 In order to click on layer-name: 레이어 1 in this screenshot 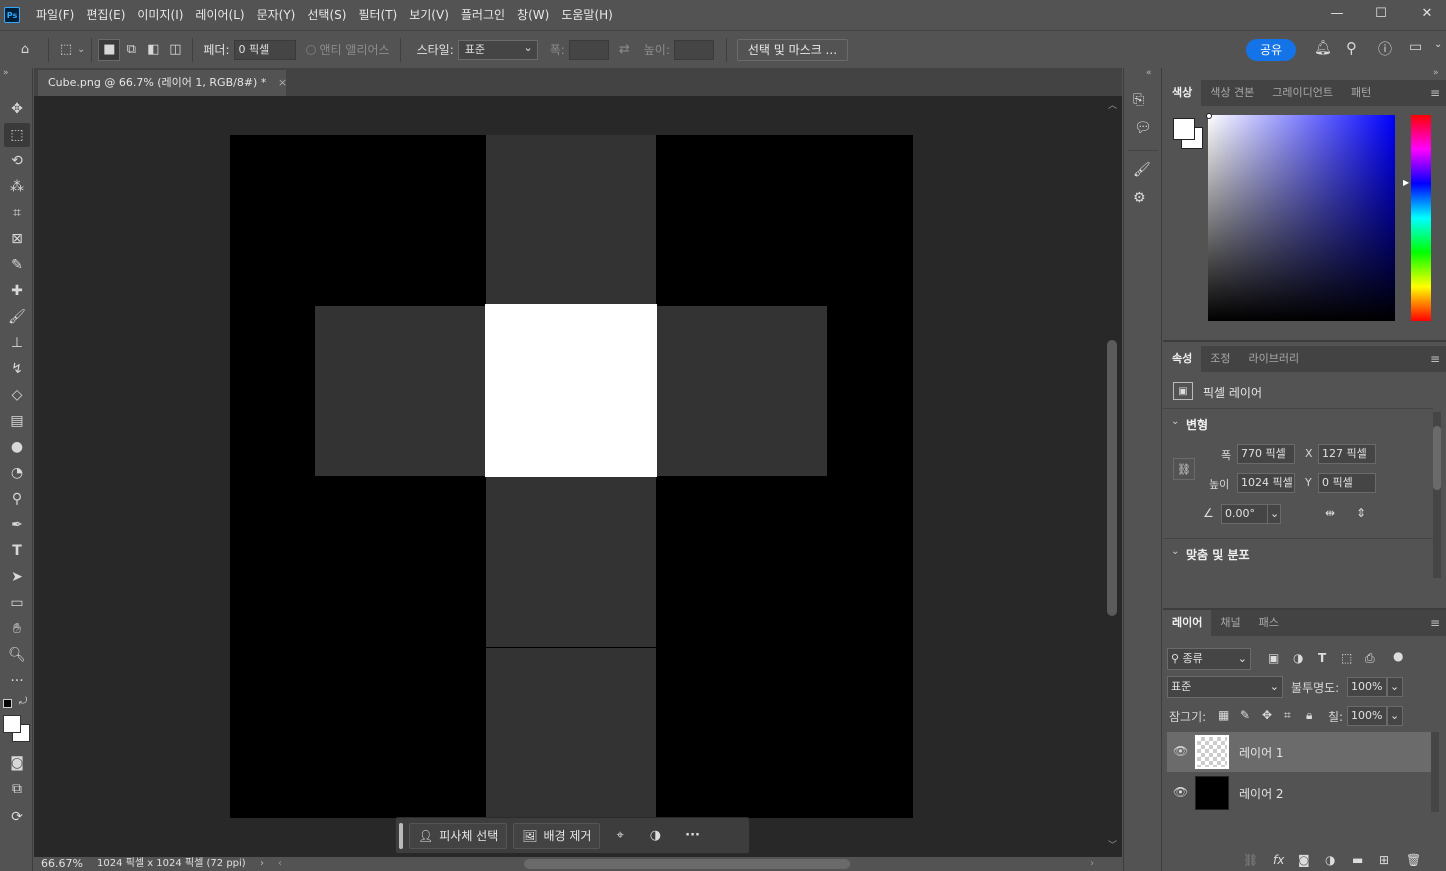, I will do `click(1261, 752)`.